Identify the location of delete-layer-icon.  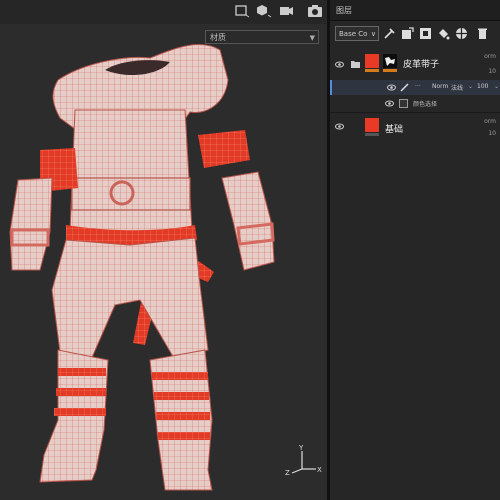
(482, 33).